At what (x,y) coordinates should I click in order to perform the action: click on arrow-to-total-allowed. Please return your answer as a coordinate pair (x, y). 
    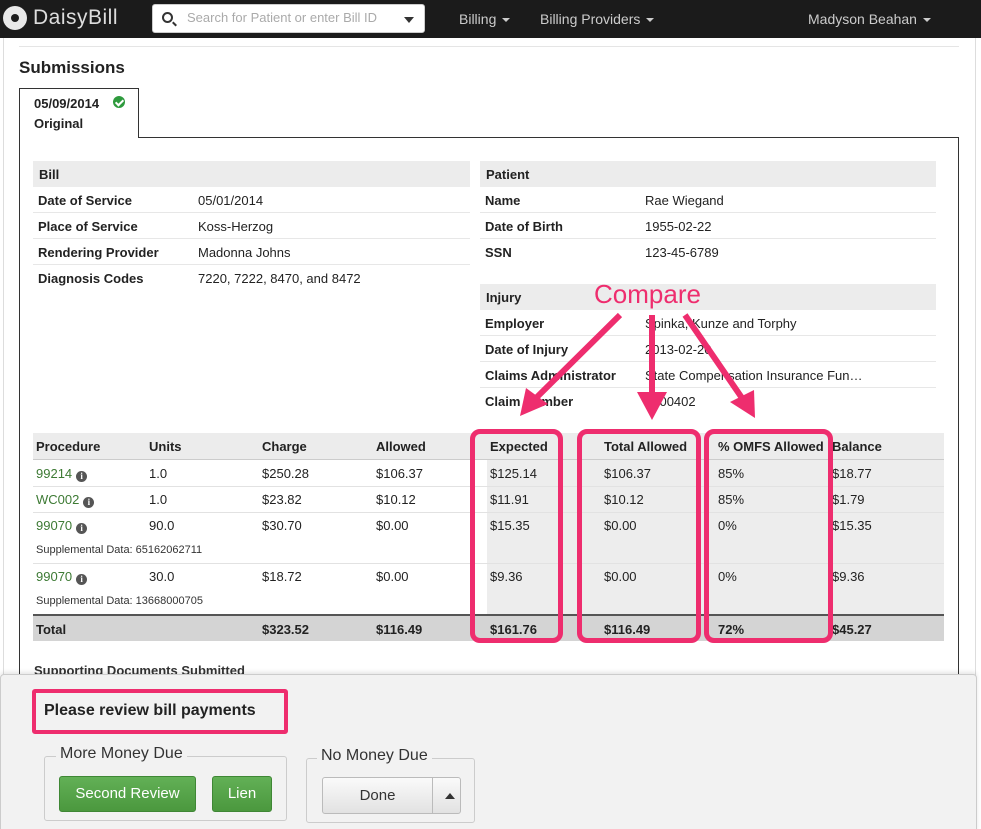
    Looking at the image, I should click on (652, 367).